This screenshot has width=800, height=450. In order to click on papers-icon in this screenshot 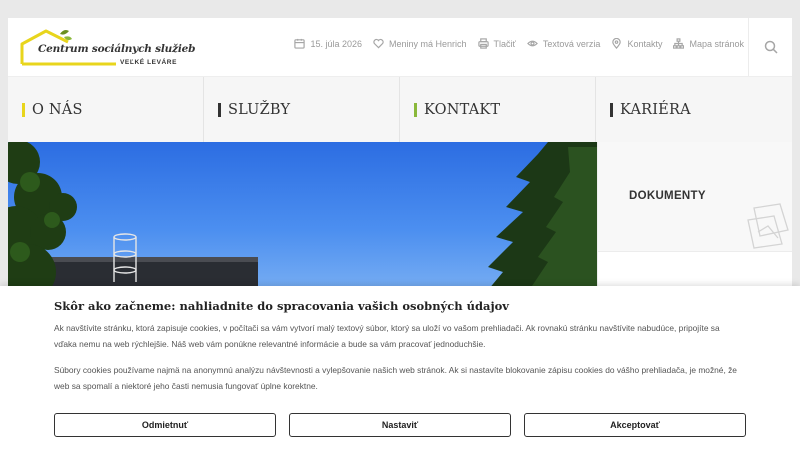, I will do `click(768, 226)`.